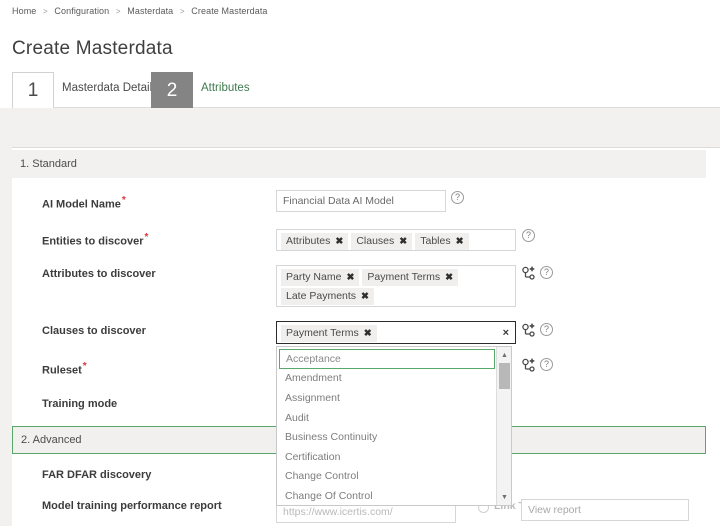 The image size is (720, 526). I want to click on section-title-standard: 1. Standard, so click(48, 164).